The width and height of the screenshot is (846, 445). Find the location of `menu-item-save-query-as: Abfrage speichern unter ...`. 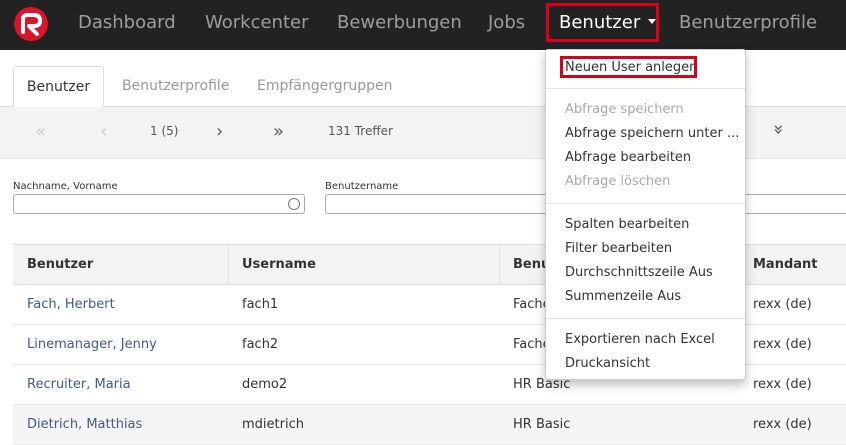

menu-item-save-query-as: Abfrage speichern unter ... is located at coordinates (652, 133).